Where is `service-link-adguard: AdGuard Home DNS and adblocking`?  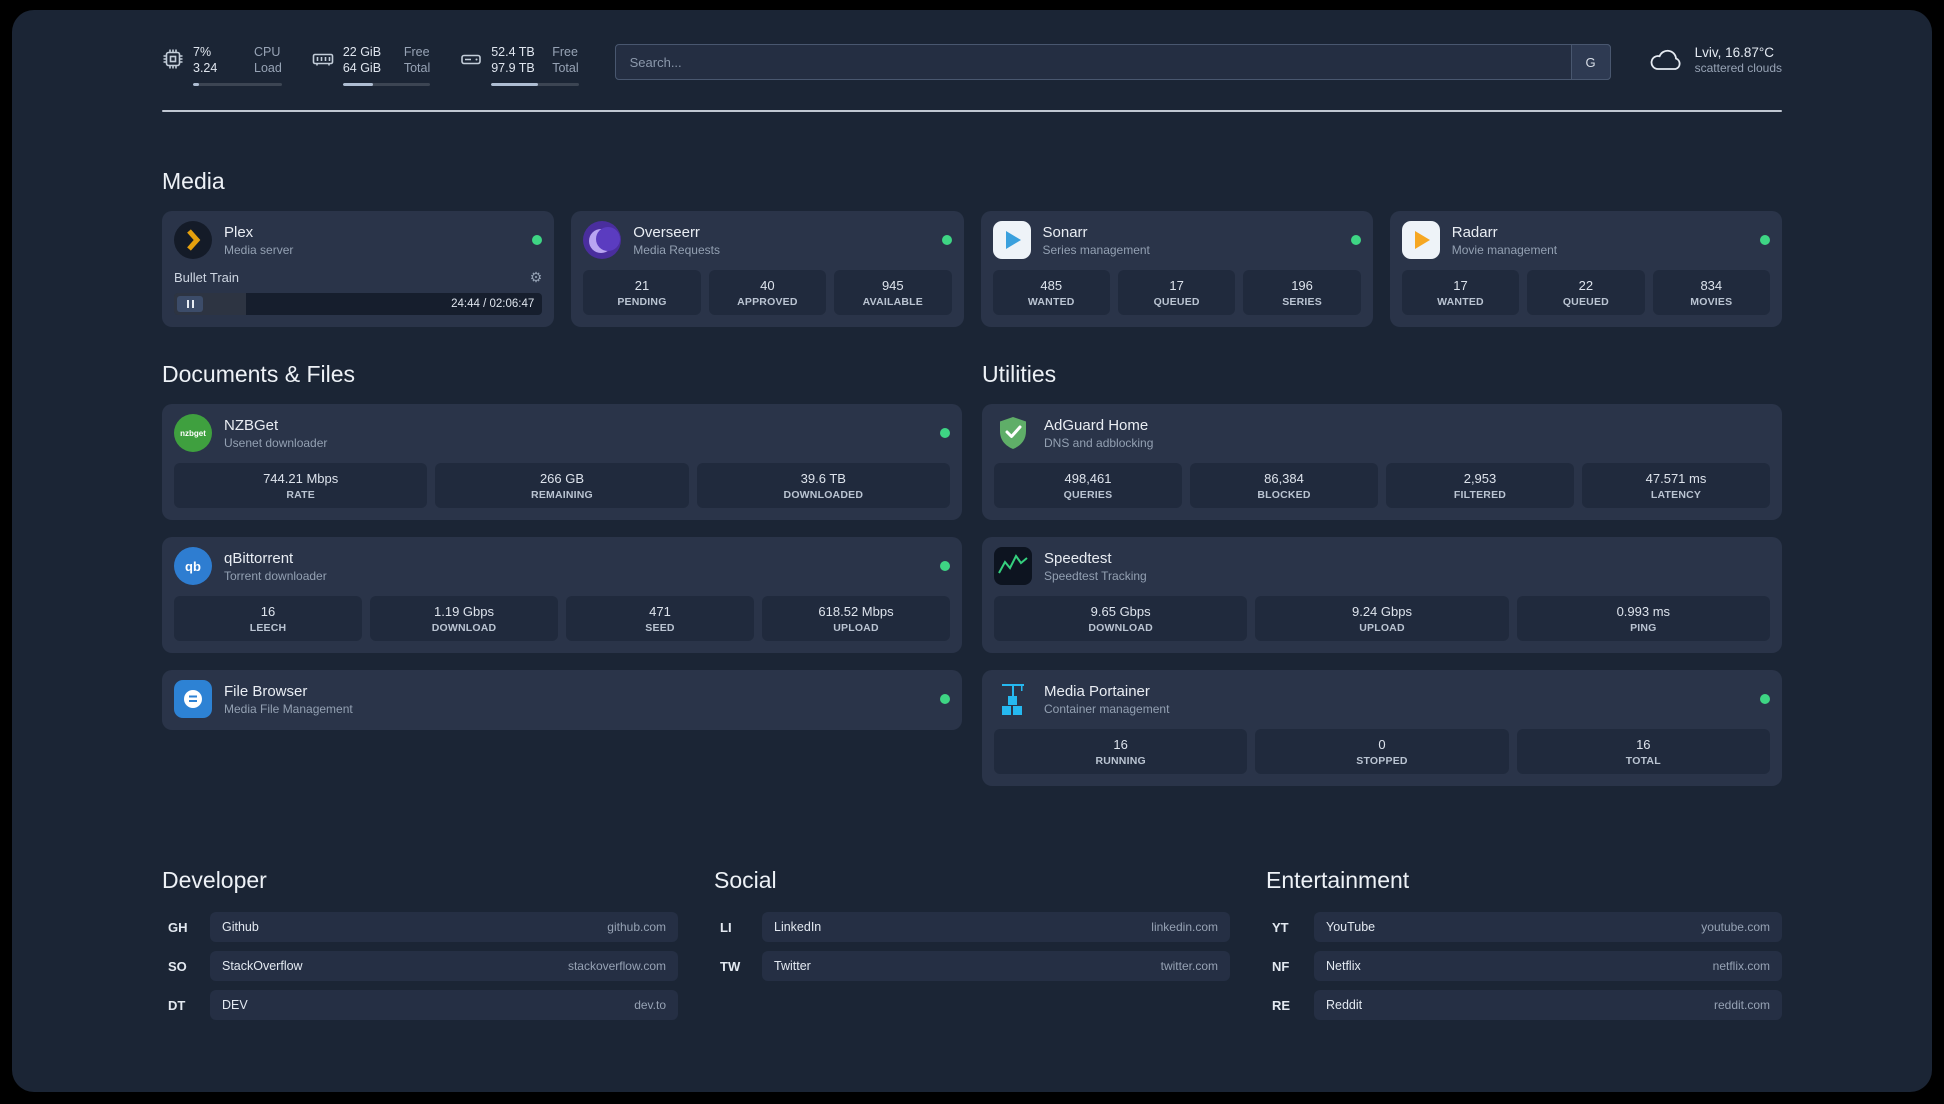
service-link-adguard: AdGuard Home DNS and adblocking is located at coordinates (1382, 433).